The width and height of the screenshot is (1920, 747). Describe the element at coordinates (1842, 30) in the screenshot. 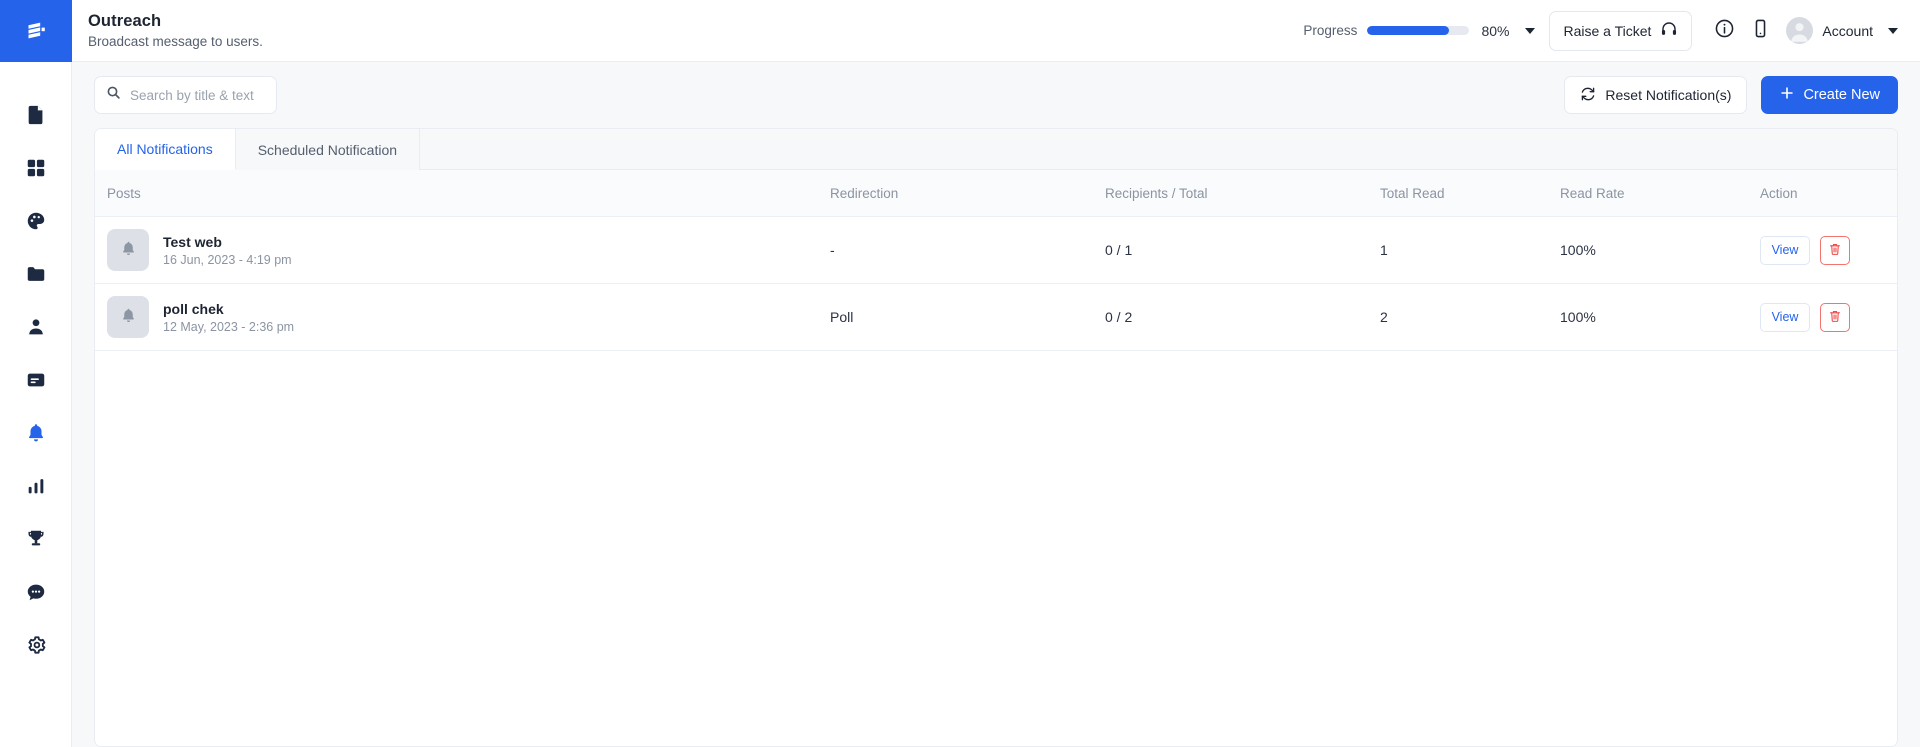

I see `account-menu: Account` at that location.